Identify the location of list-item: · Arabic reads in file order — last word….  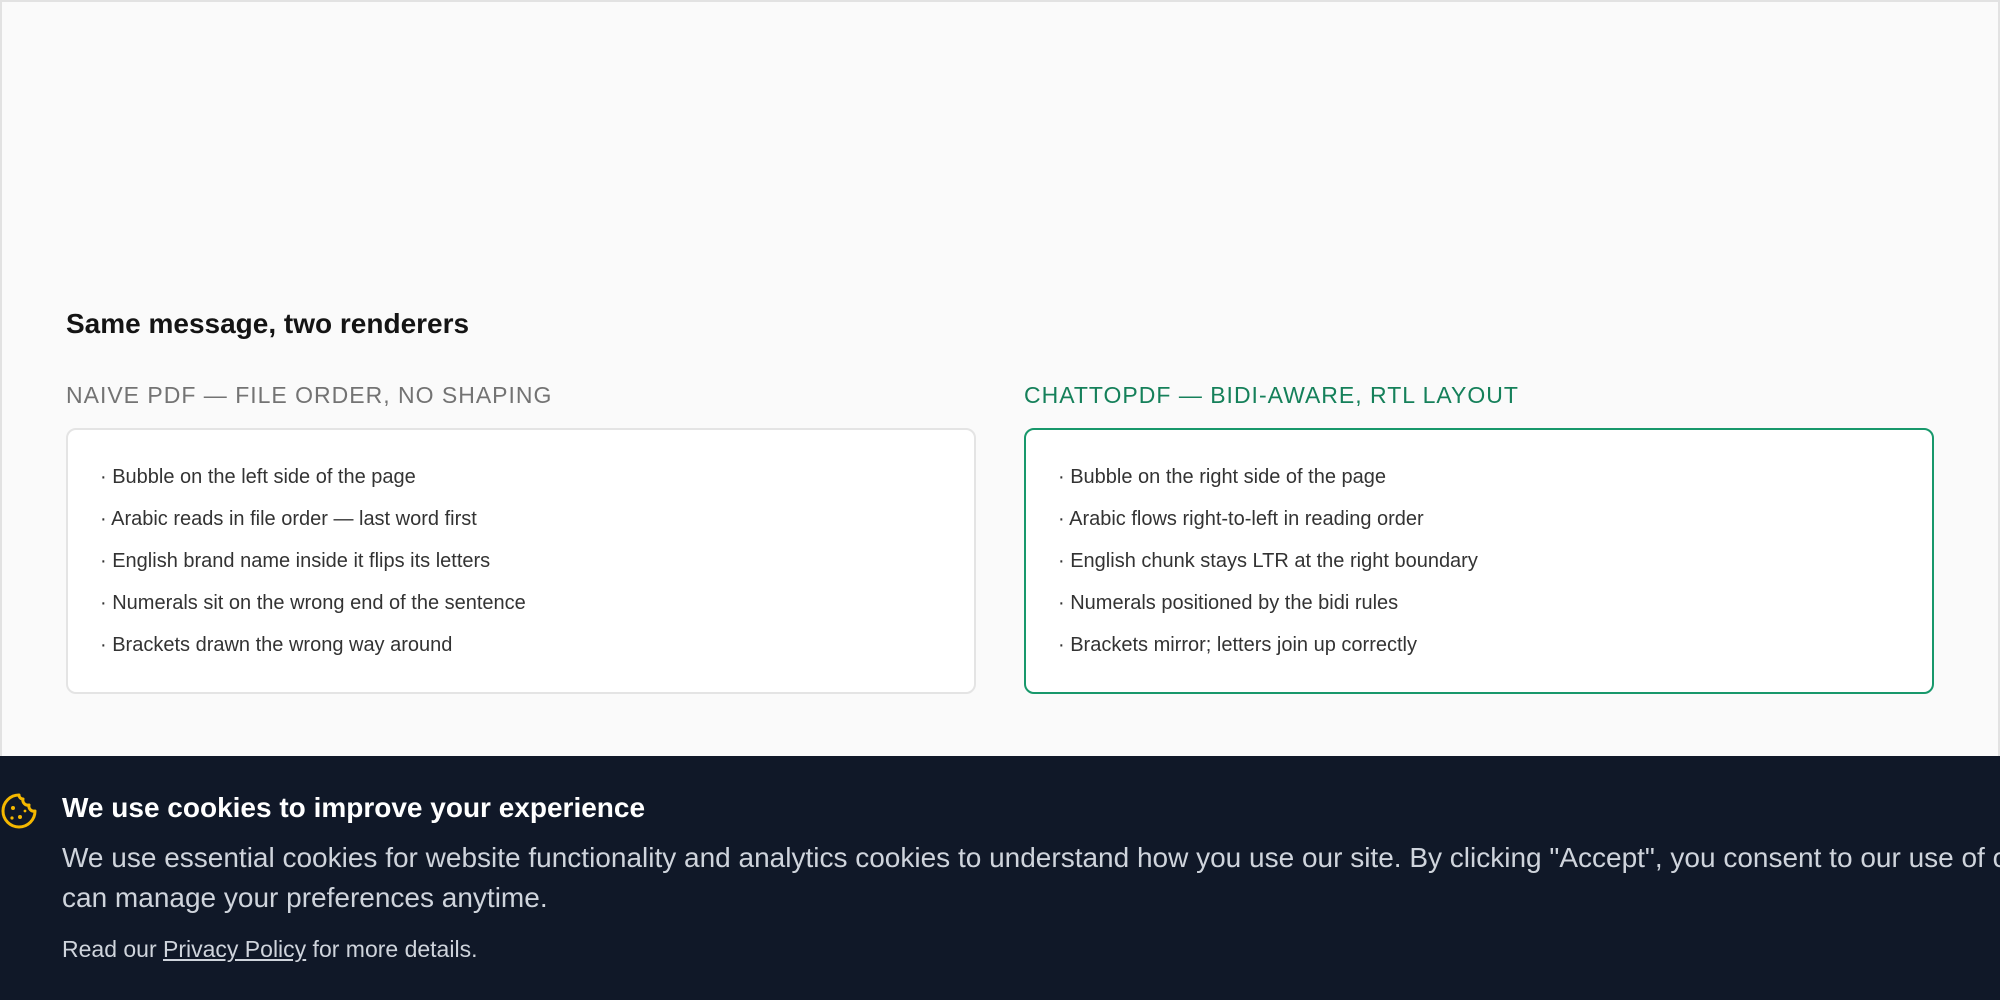
(288, 519).